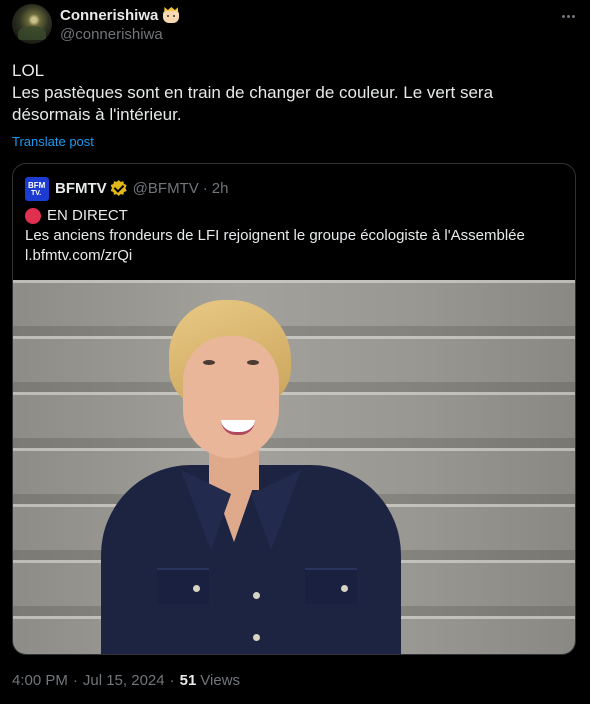 The width and height of the screenshot is (590, 704). What do you see at coordinates (568, 16) in the screenshot?
I see `more-options-icon` at bounding box center [568, 16].